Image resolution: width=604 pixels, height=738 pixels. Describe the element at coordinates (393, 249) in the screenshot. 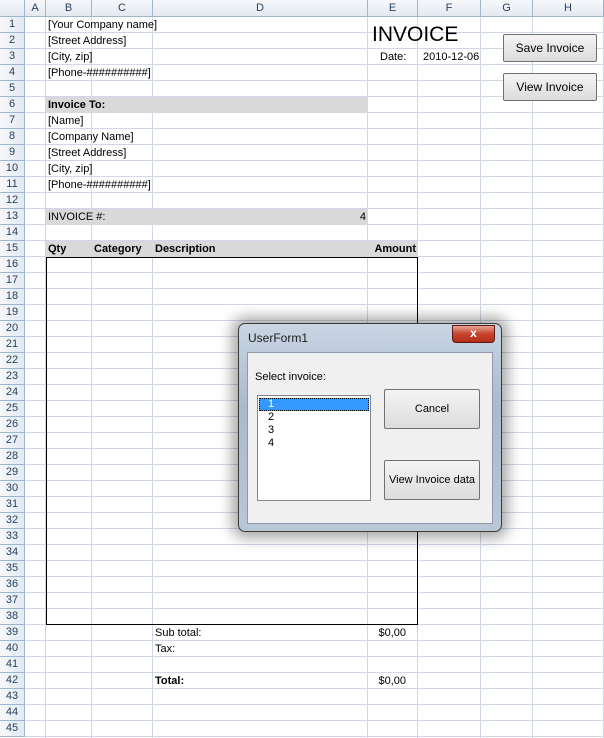

I see `header-amount: Amount` at that location.